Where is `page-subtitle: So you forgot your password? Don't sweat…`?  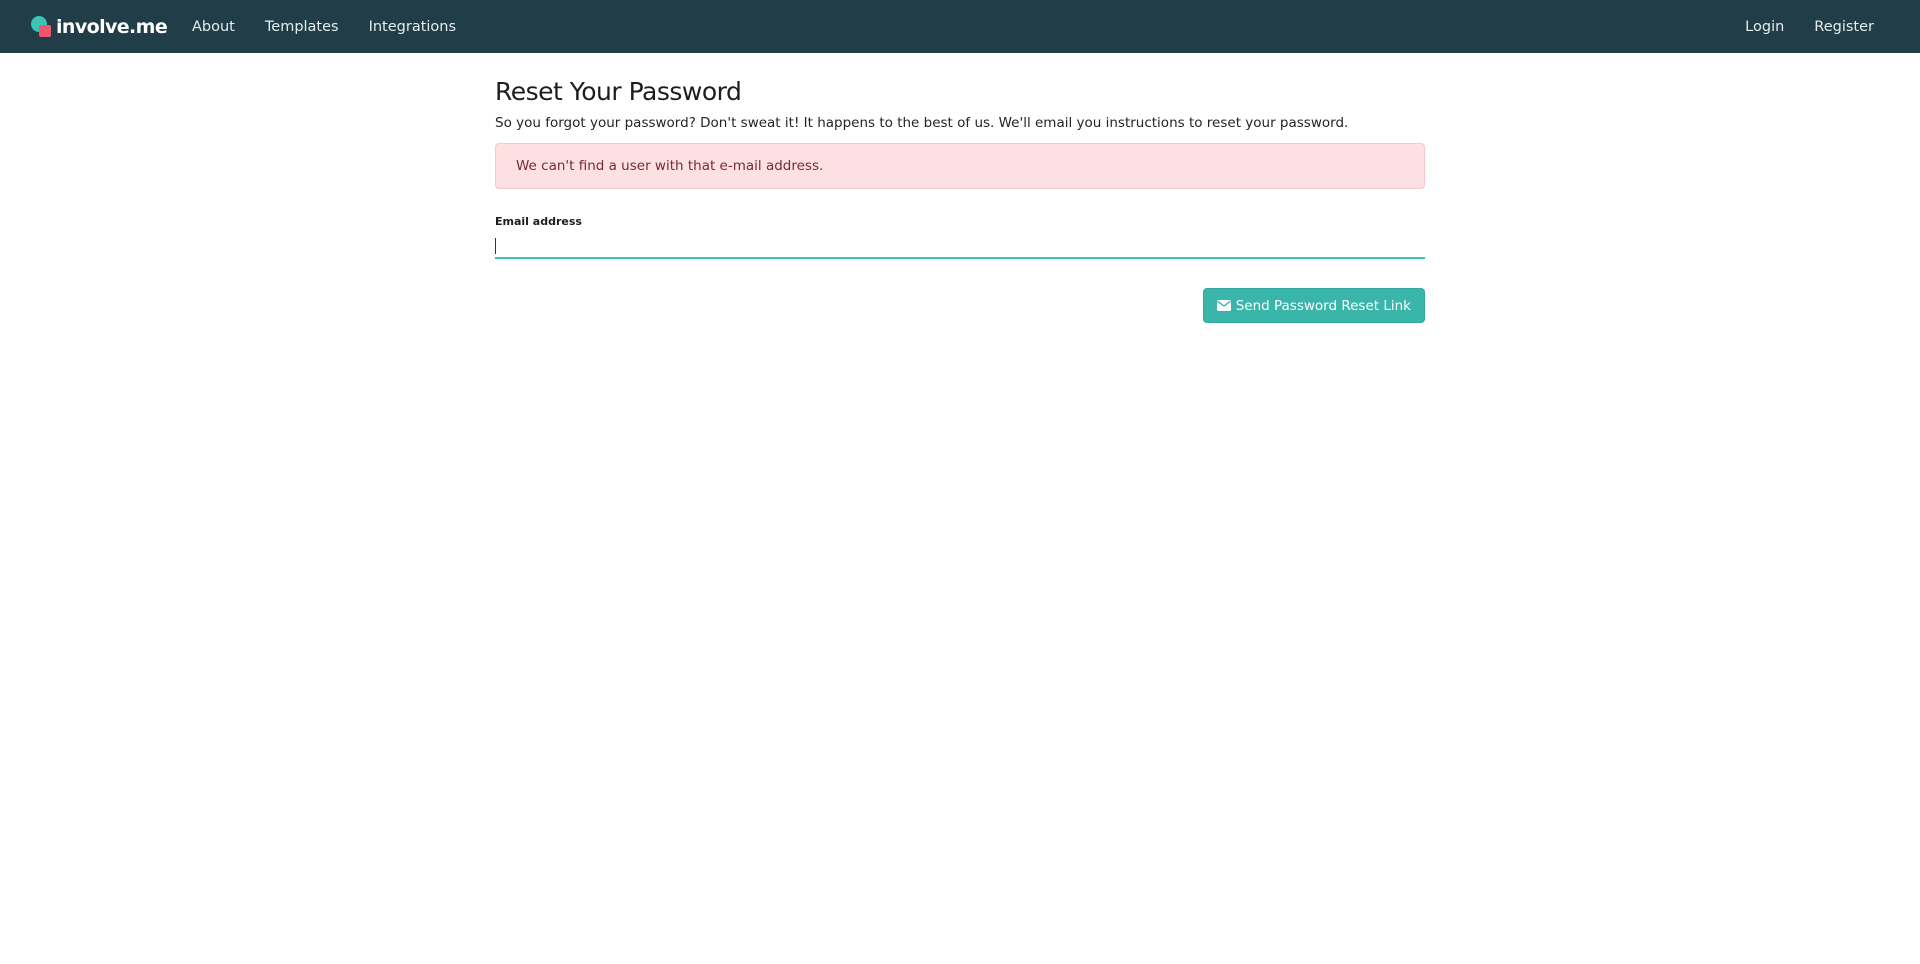
page-subtitle: So you forgot your password? Don't sweat… is located at coordinates (922, 123).